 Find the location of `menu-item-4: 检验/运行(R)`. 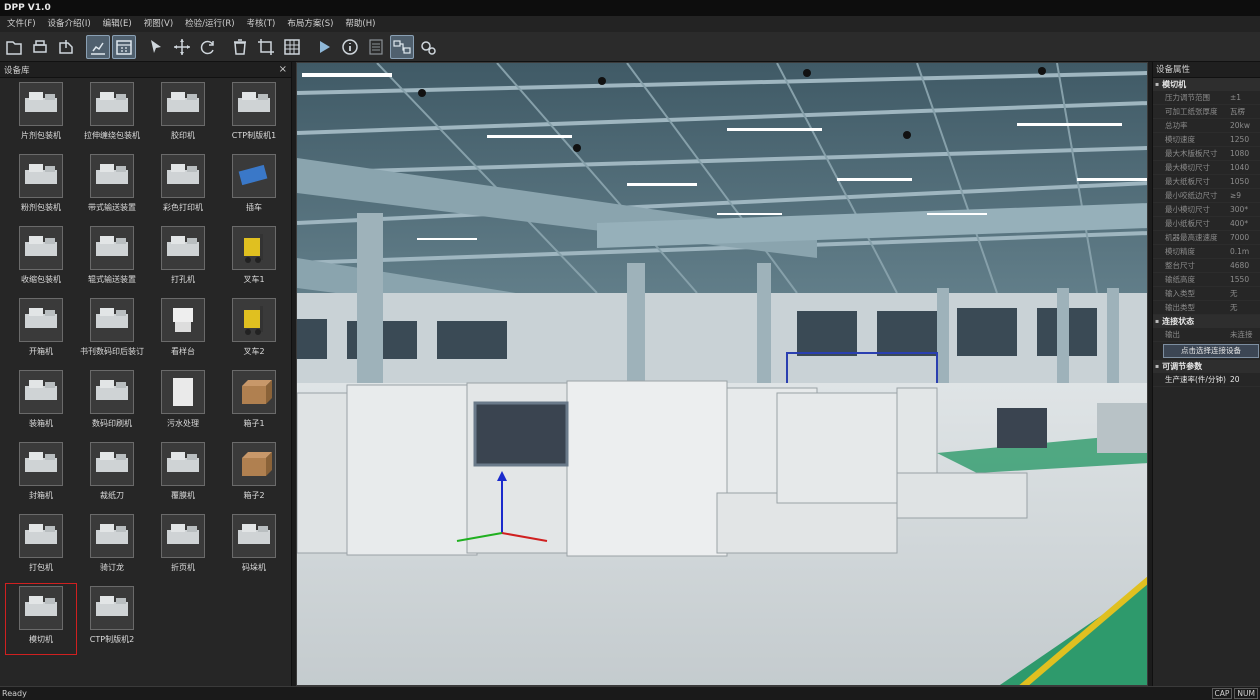

menu-item-4: 检验/运行(R) is located at coordinates (209, 24).